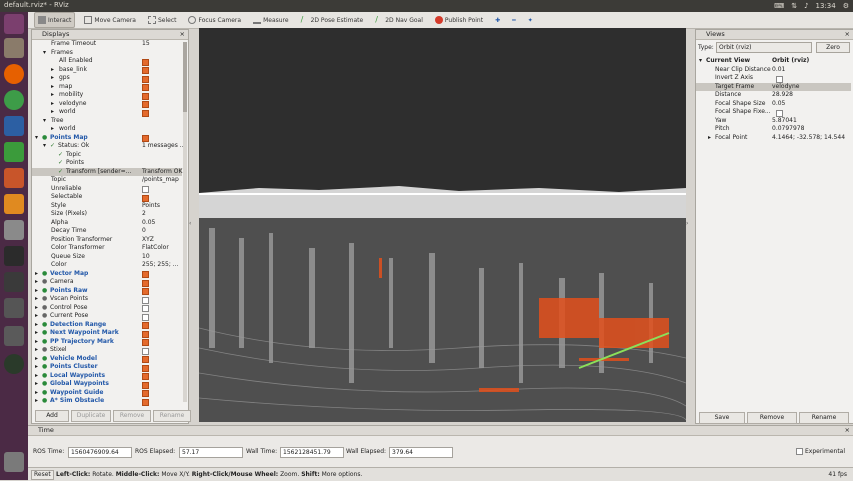  What do you see at coordinates (14, 256) in the screenshot?
I see `terminal-icon` at bounding box center [14, 256].